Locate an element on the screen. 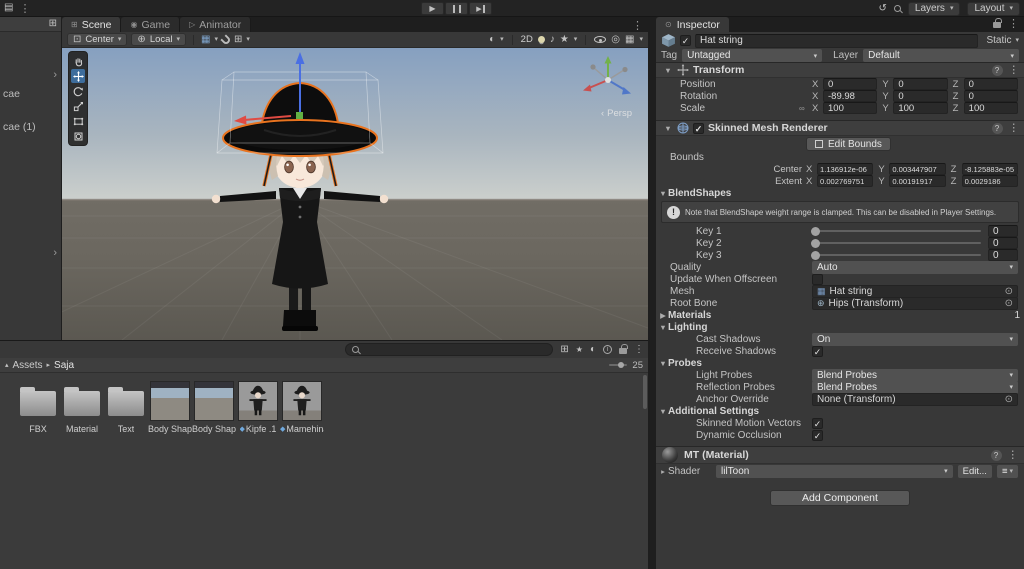  shader-menu-button: ≡ ▾ is located at coordinates (1007, 471).